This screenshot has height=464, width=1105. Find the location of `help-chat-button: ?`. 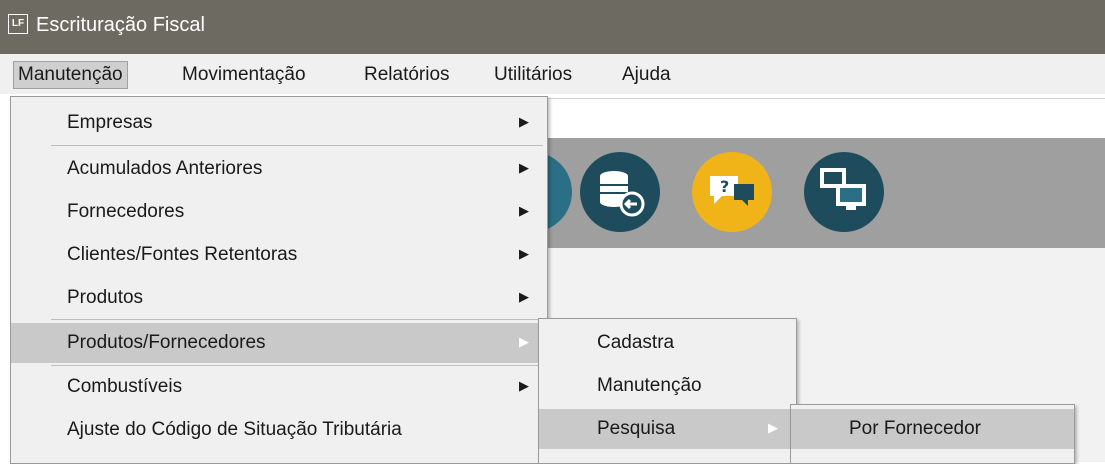

help-chat-button: ? is located at coordinates (732, 192).